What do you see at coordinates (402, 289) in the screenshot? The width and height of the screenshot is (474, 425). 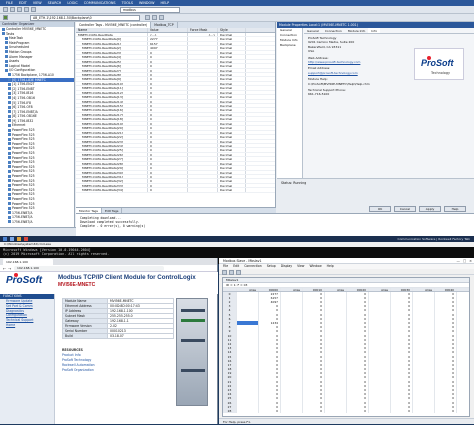 I see `register-col-header: 00030` at bounding box center [402, 289].